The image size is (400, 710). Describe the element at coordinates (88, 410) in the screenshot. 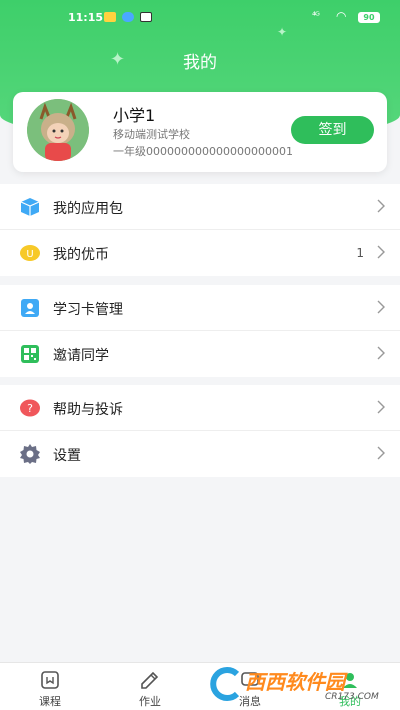

I see `menu-item-label: 帮助与投诉` at that location.